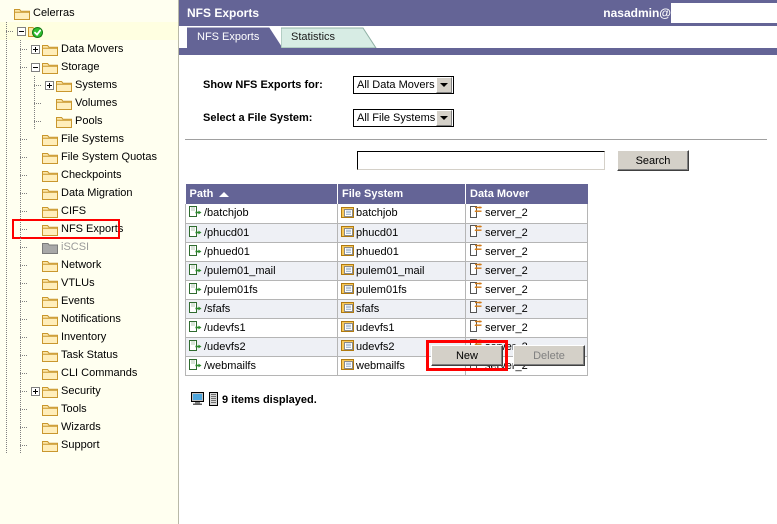  I want to click on tree-item-cifs: CIFS, so click(89, 211).